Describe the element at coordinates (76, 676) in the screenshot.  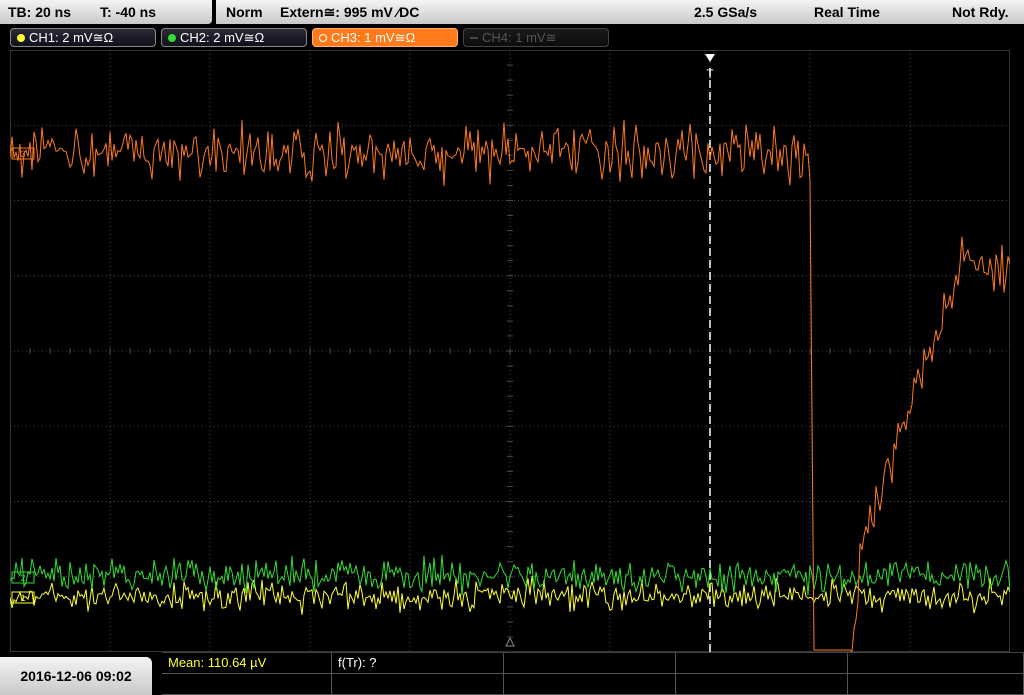
I see `date-time: 2016-12-06 09:02` at that location.